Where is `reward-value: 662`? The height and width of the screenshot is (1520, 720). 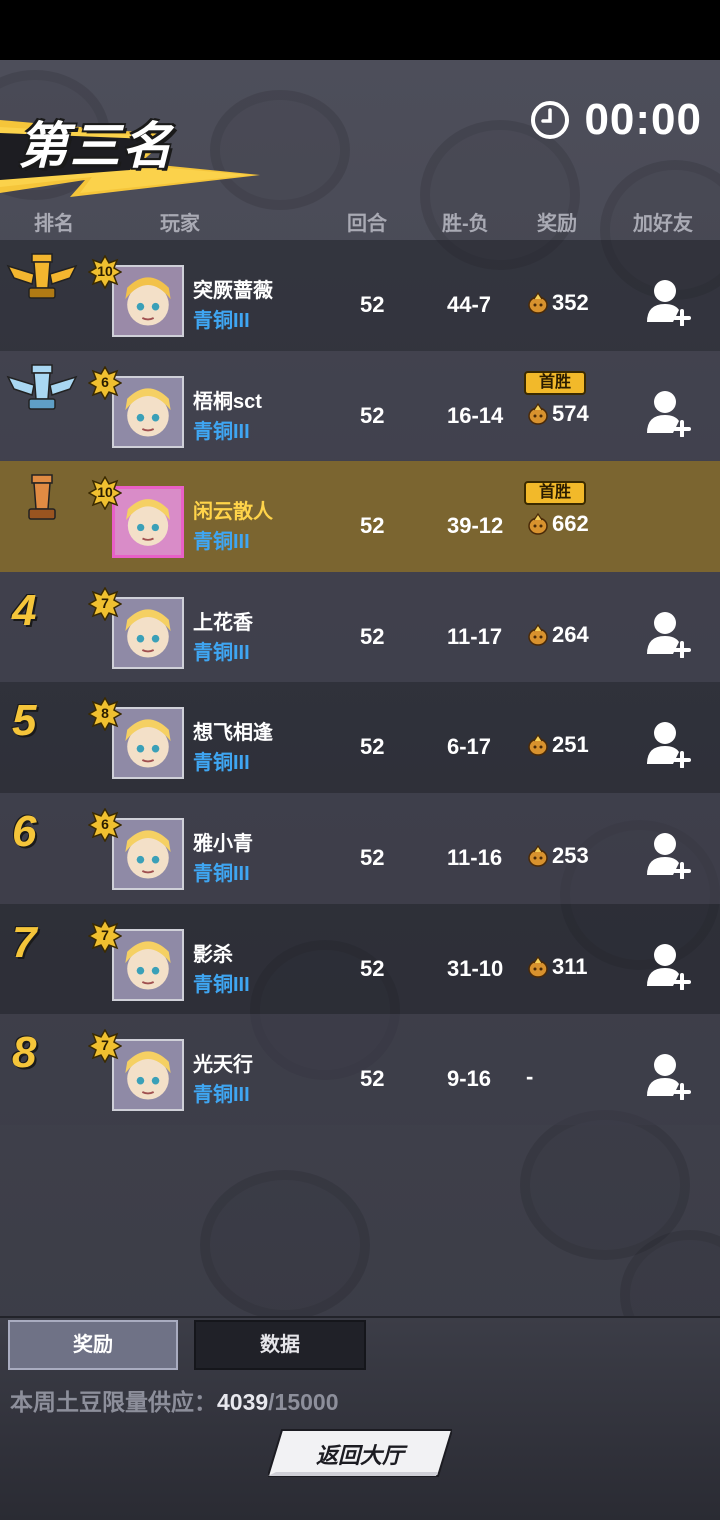 reward-value: 662 is located at coordinates (570, 524).